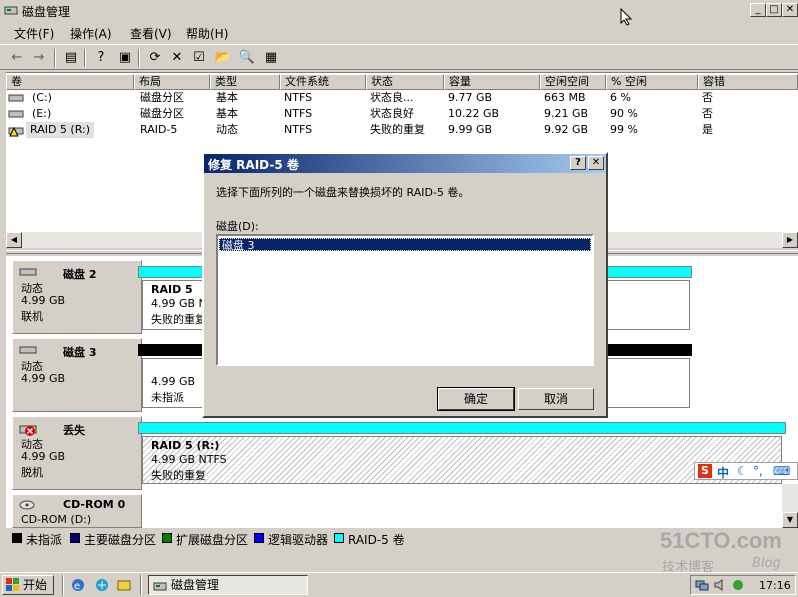 This screenshot has height=597, width=798. What do you see at coordinates (556, 399) in the screenshot?
I see `cancel-button: 取消` at bounding box center [556, 399].